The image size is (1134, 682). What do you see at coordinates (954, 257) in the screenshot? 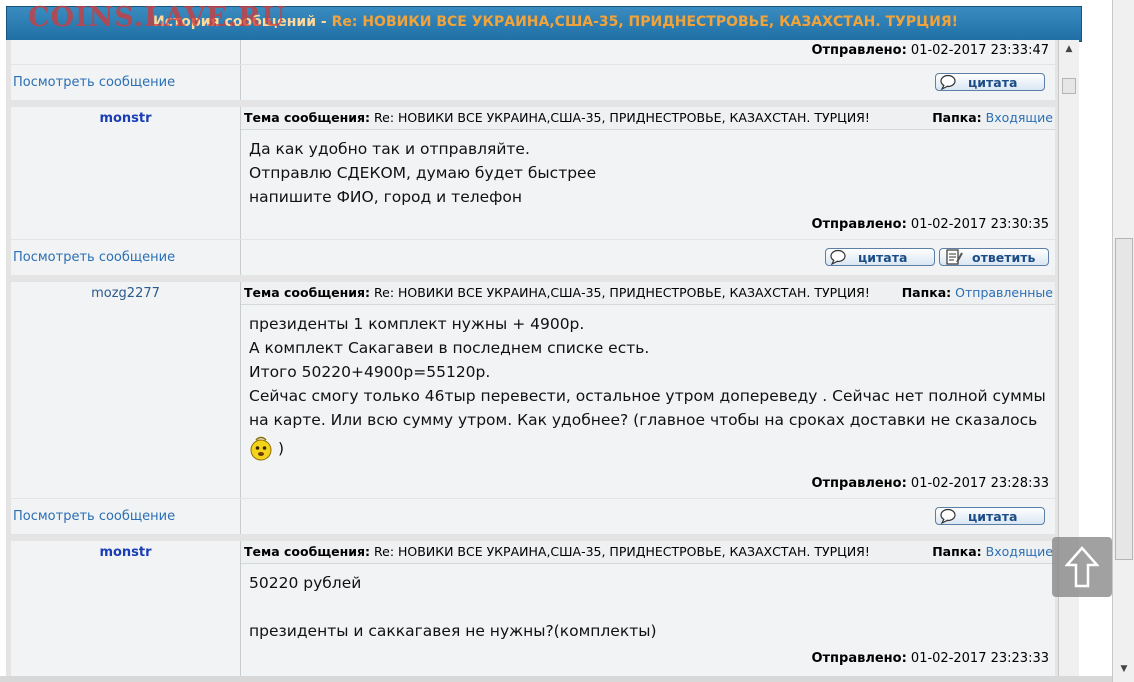
I see `document-pencil-icon` at bounding box center [954, 257].